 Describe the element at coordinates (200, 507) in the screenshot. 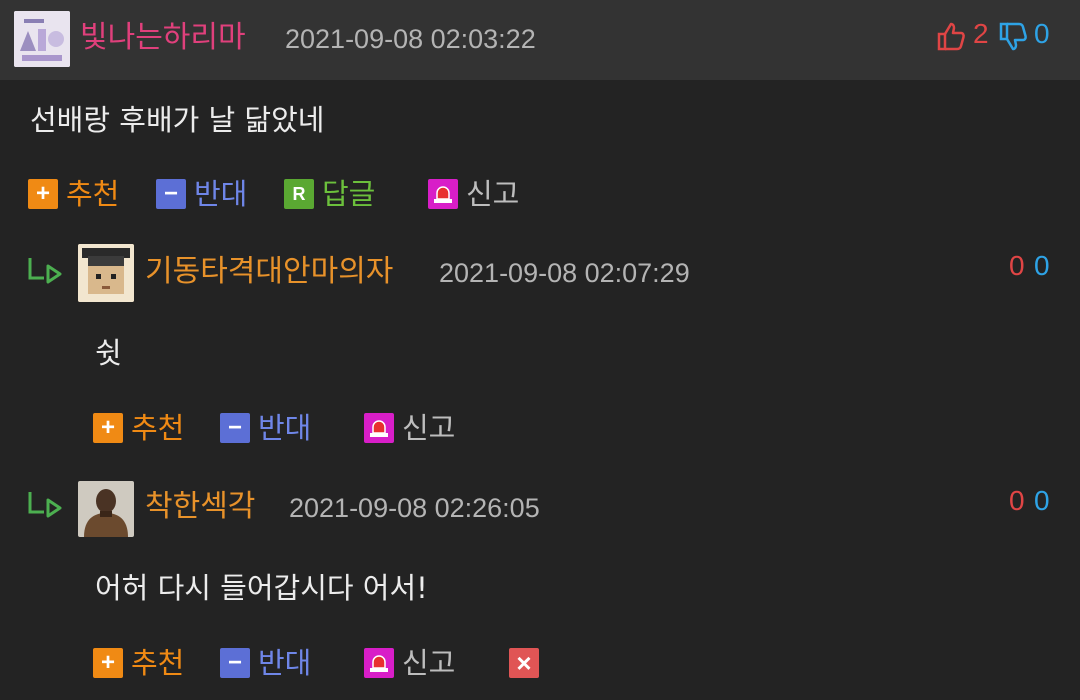

I see `nickname: 착한섹각` at that location.